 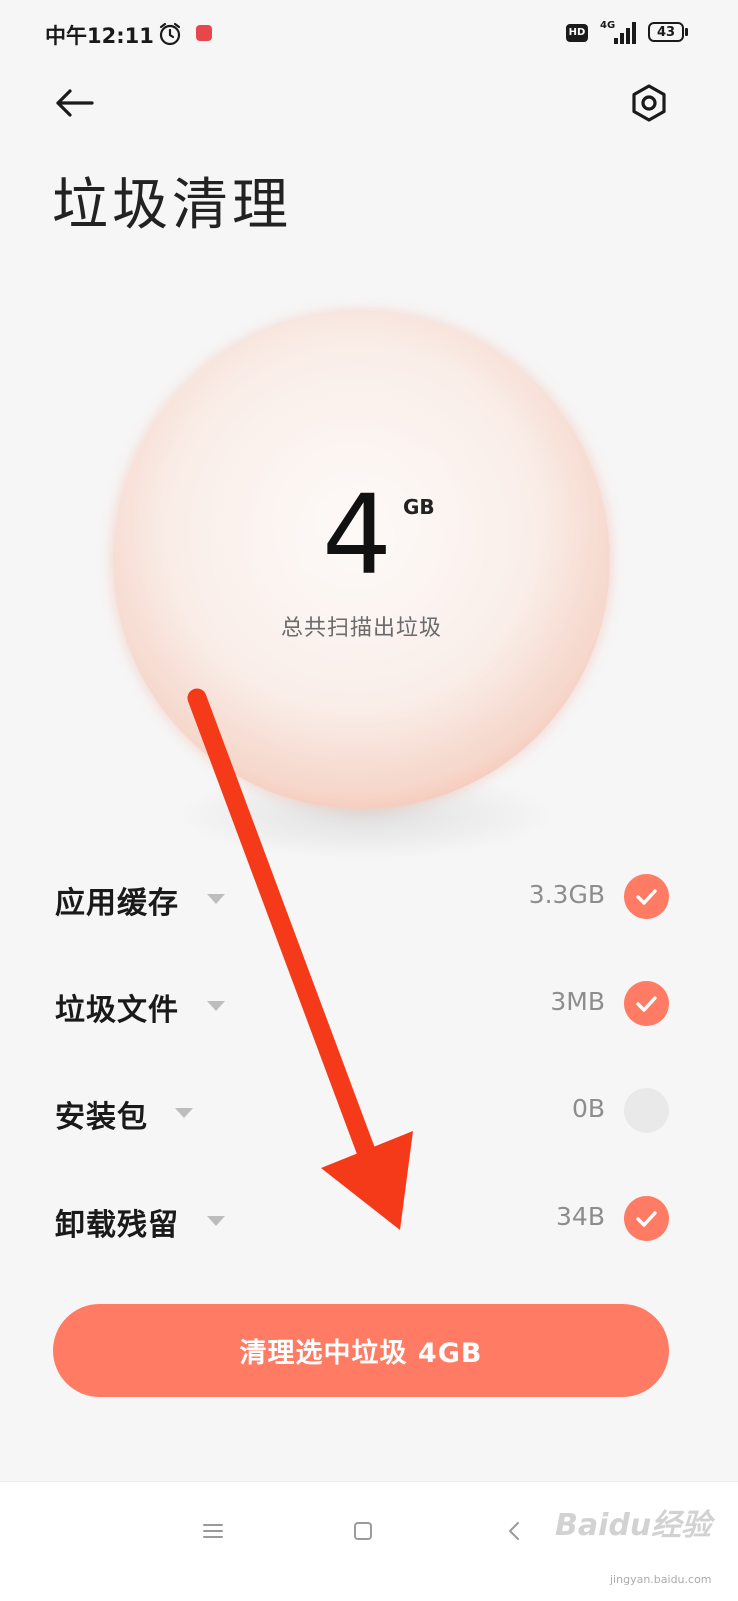 What do you see at coordinates (566, 894) in the screenshot?
I see `item-size: 3.3GB` at bounding box center [566, 894].